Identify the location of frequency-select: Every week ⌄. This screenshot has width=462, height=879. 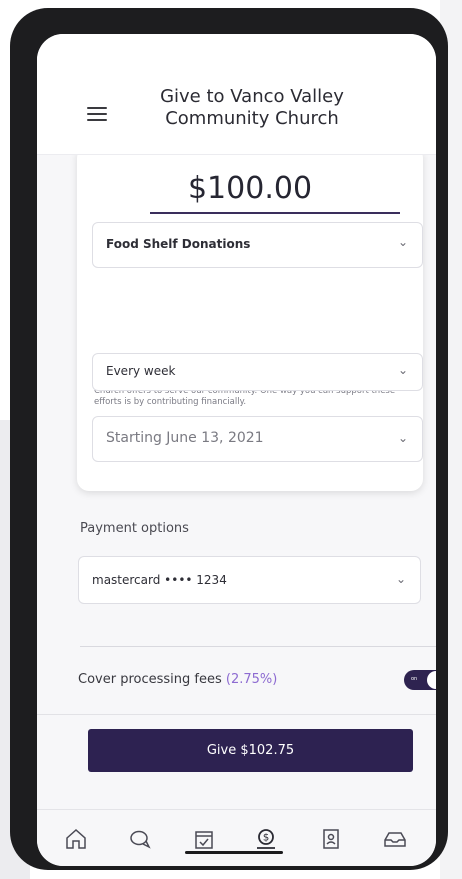
(257, 372).